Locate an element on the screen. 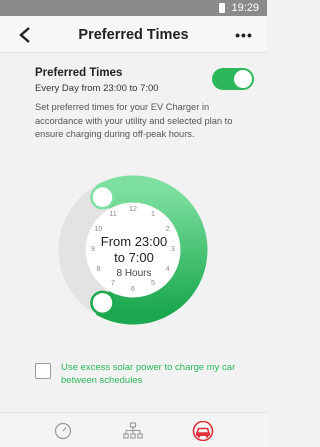 This screenshot has width=320, height=447. car-icon is located at coordinates (203, 431).